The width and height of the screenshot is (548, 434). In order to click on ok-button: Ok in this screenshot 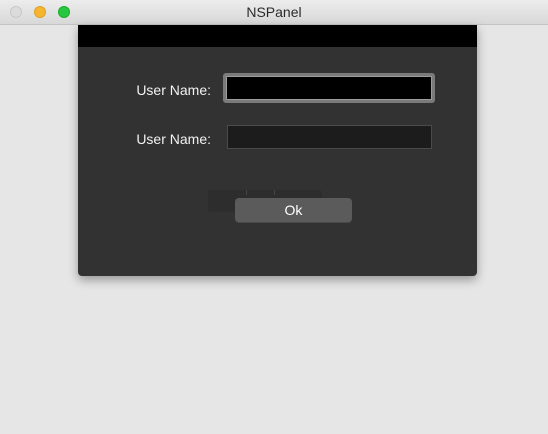, I will do `click(293, 210)`.